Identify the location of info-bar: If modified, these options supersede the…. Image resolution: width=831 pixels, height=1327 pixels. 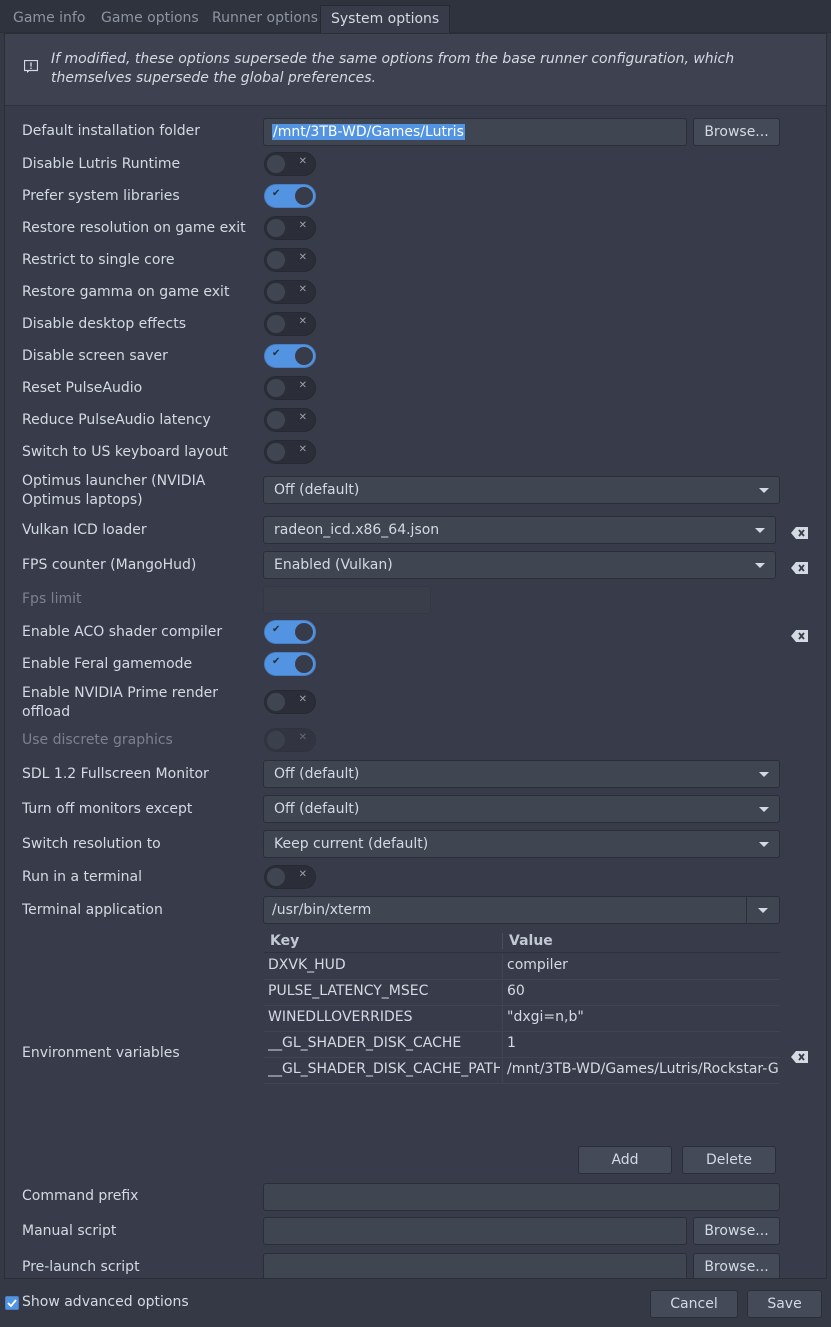
(415, 70).